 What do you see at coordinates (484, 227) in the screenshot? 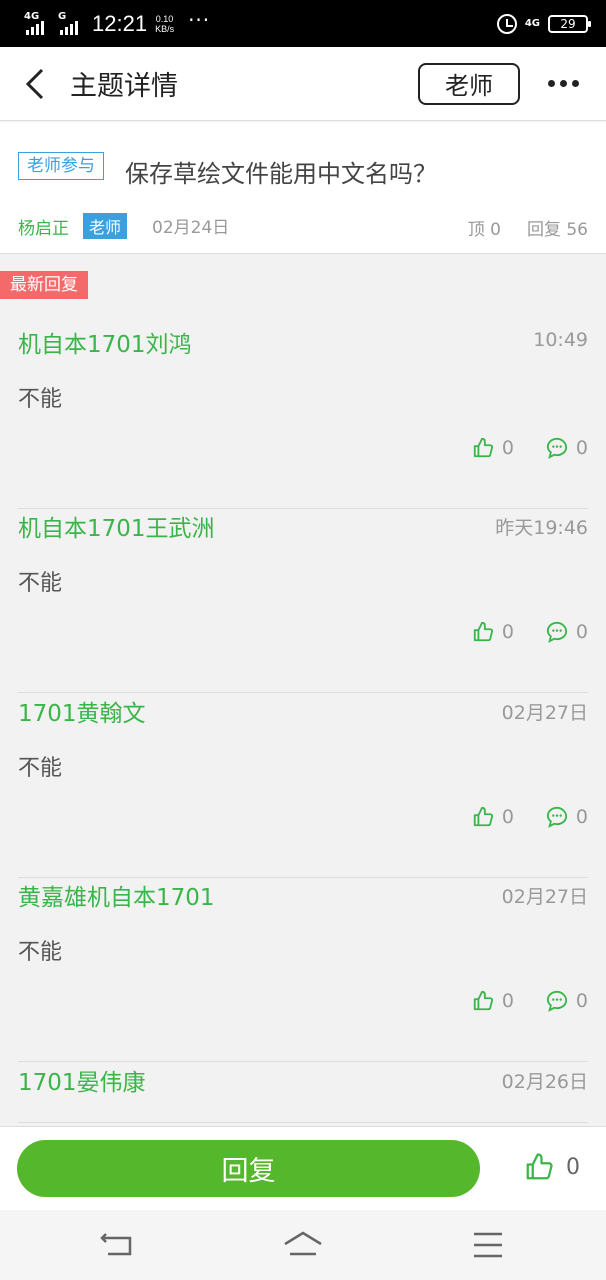
I see `top-count: 顶 0` at bounding box center [484, 227].